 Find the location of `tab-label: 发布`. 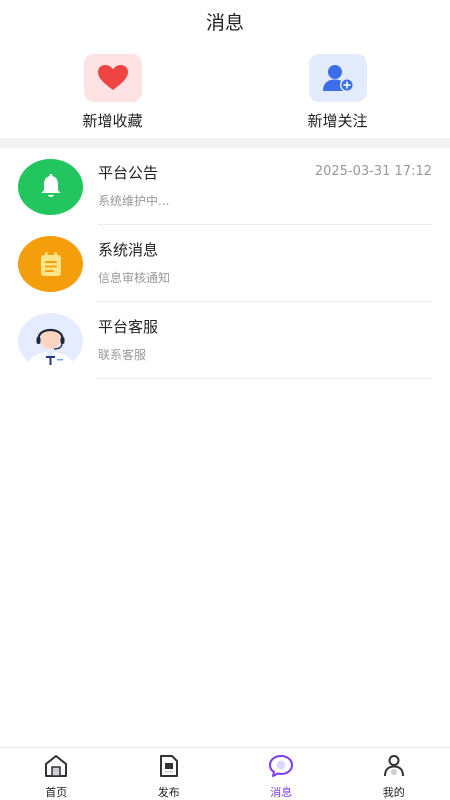

tab-label: 发布 is located at coordinates (168, 792).